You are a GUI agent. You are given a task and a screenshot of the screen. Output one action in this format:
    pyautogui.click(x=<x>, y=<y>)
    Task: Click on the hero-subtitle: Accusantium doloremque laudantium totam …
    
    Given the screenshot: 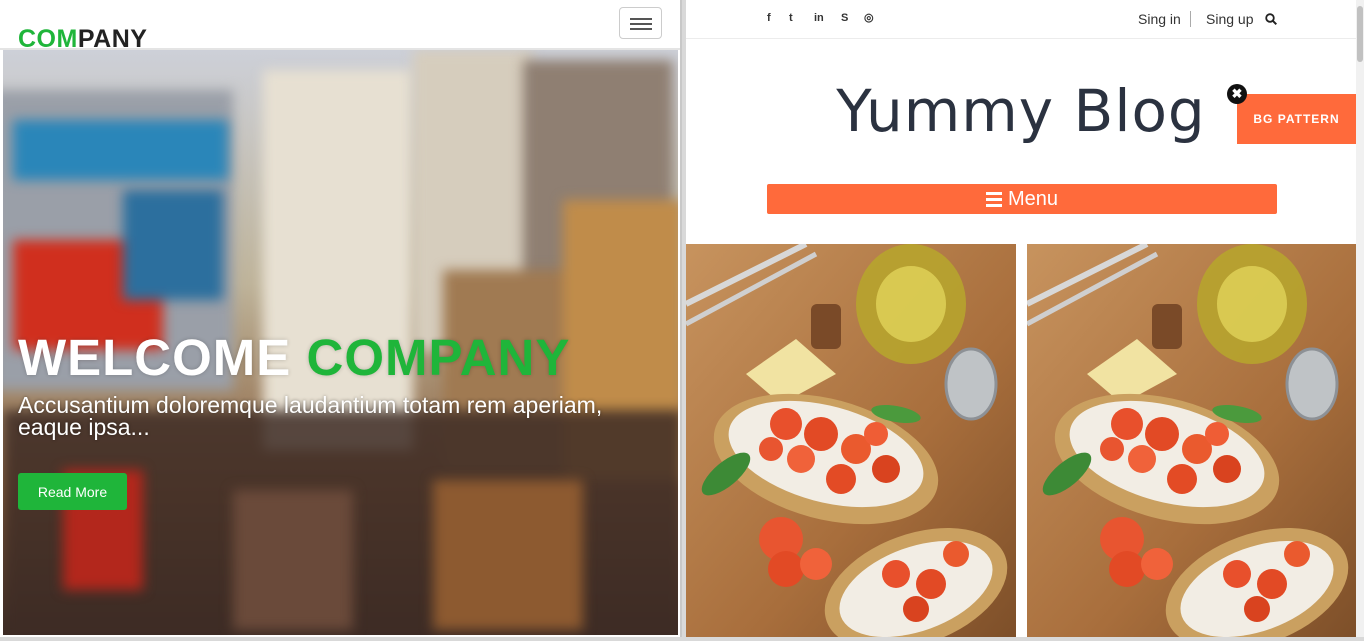 What is the action you would take?
    pyautogui.click(x=310, y=416)
    